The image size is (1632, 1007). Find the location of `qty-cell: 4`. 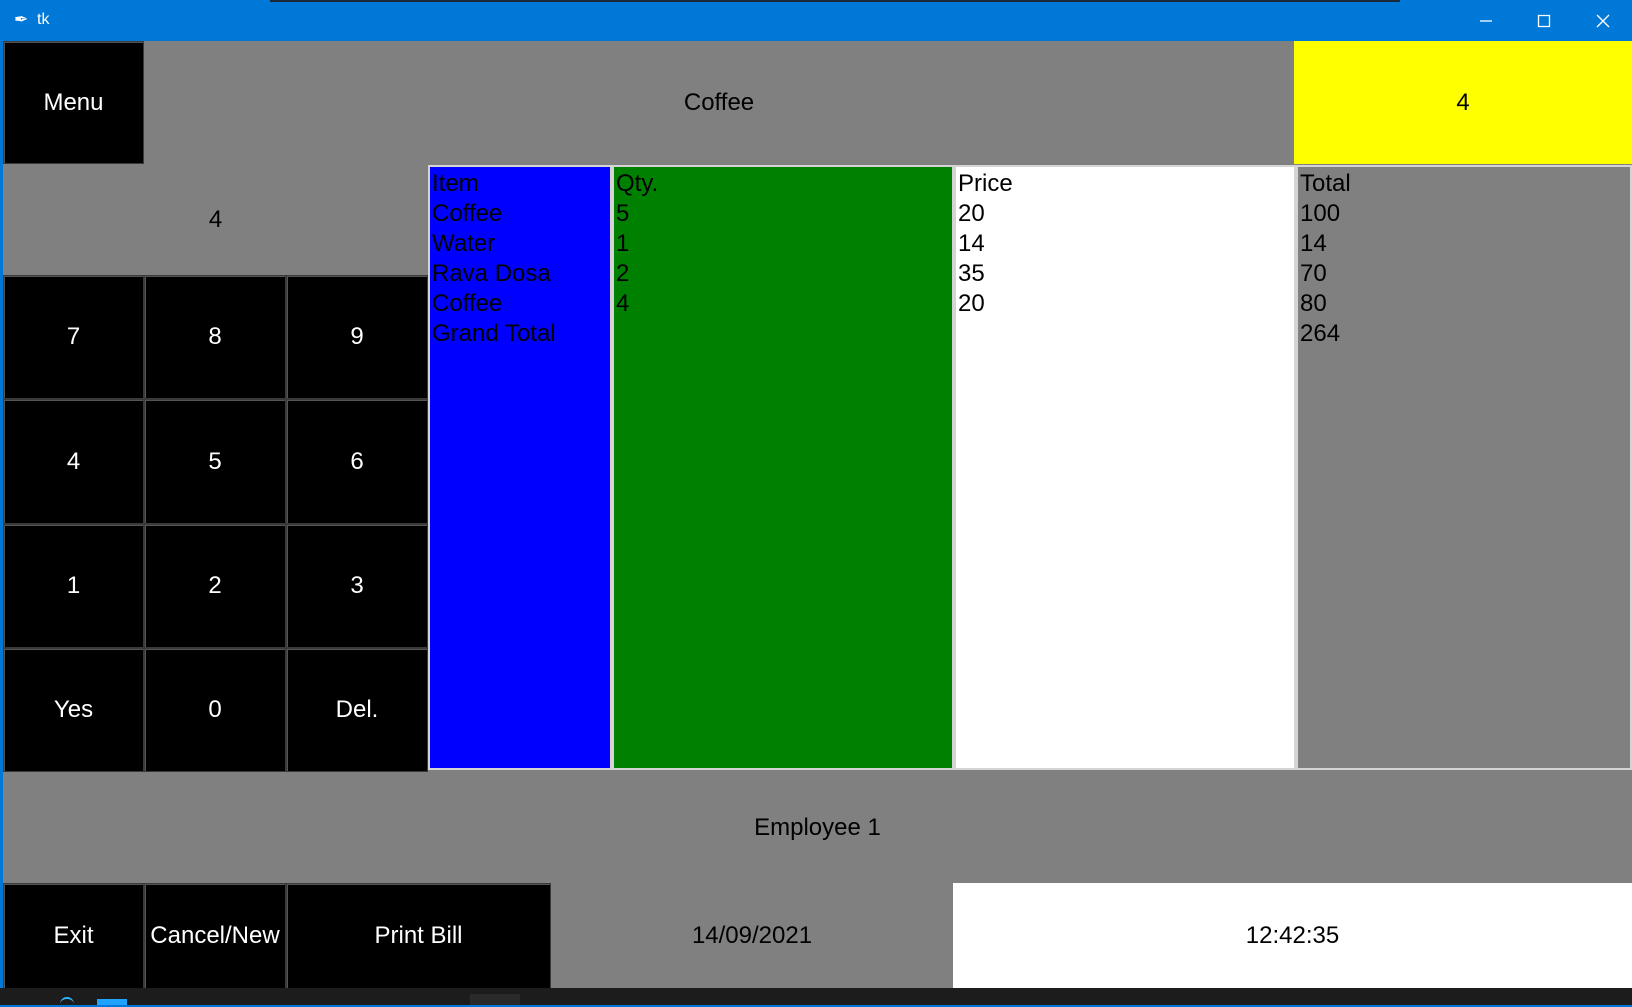

qty-cell: 4 is located at coordinates (623, 303).